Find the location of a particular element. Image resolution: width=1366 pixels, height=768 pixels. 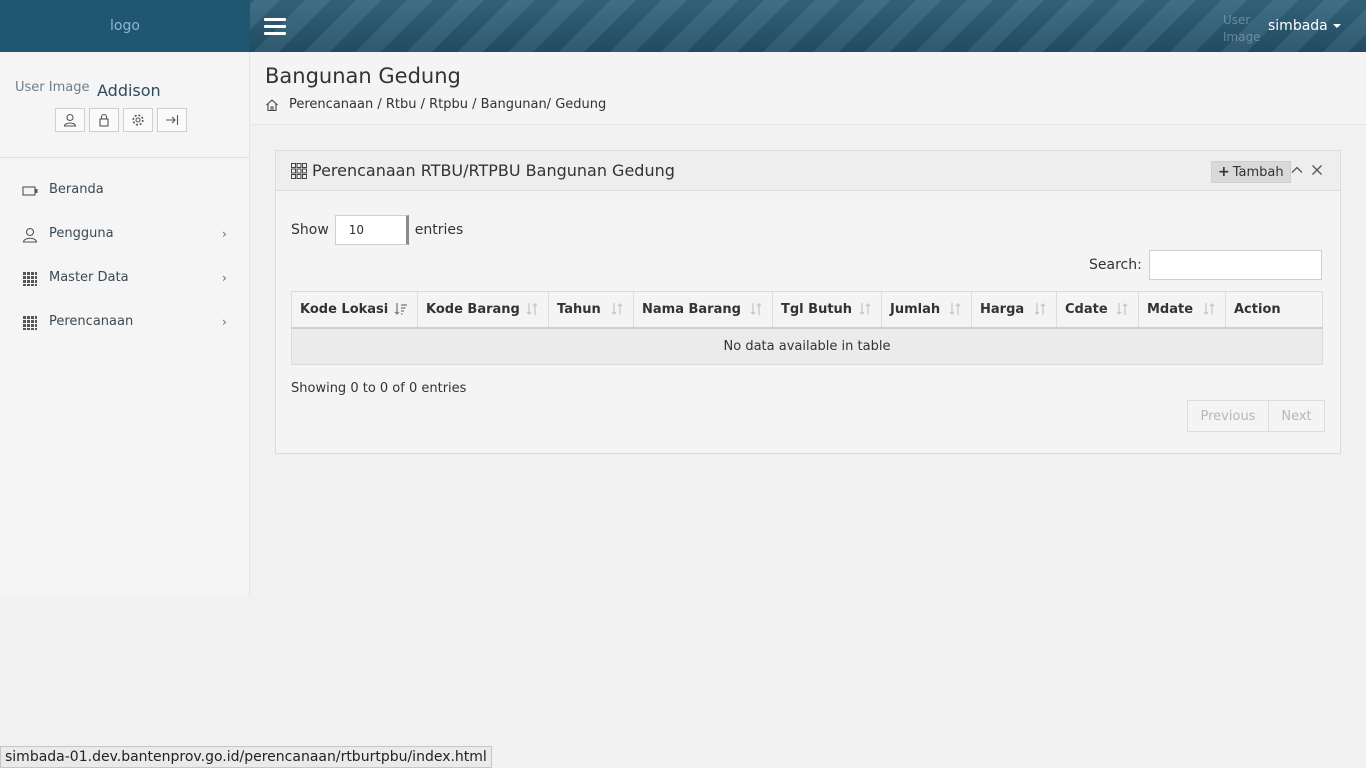

sidebar-item-master-data: Master Data › is located at coordinates (124, 279).